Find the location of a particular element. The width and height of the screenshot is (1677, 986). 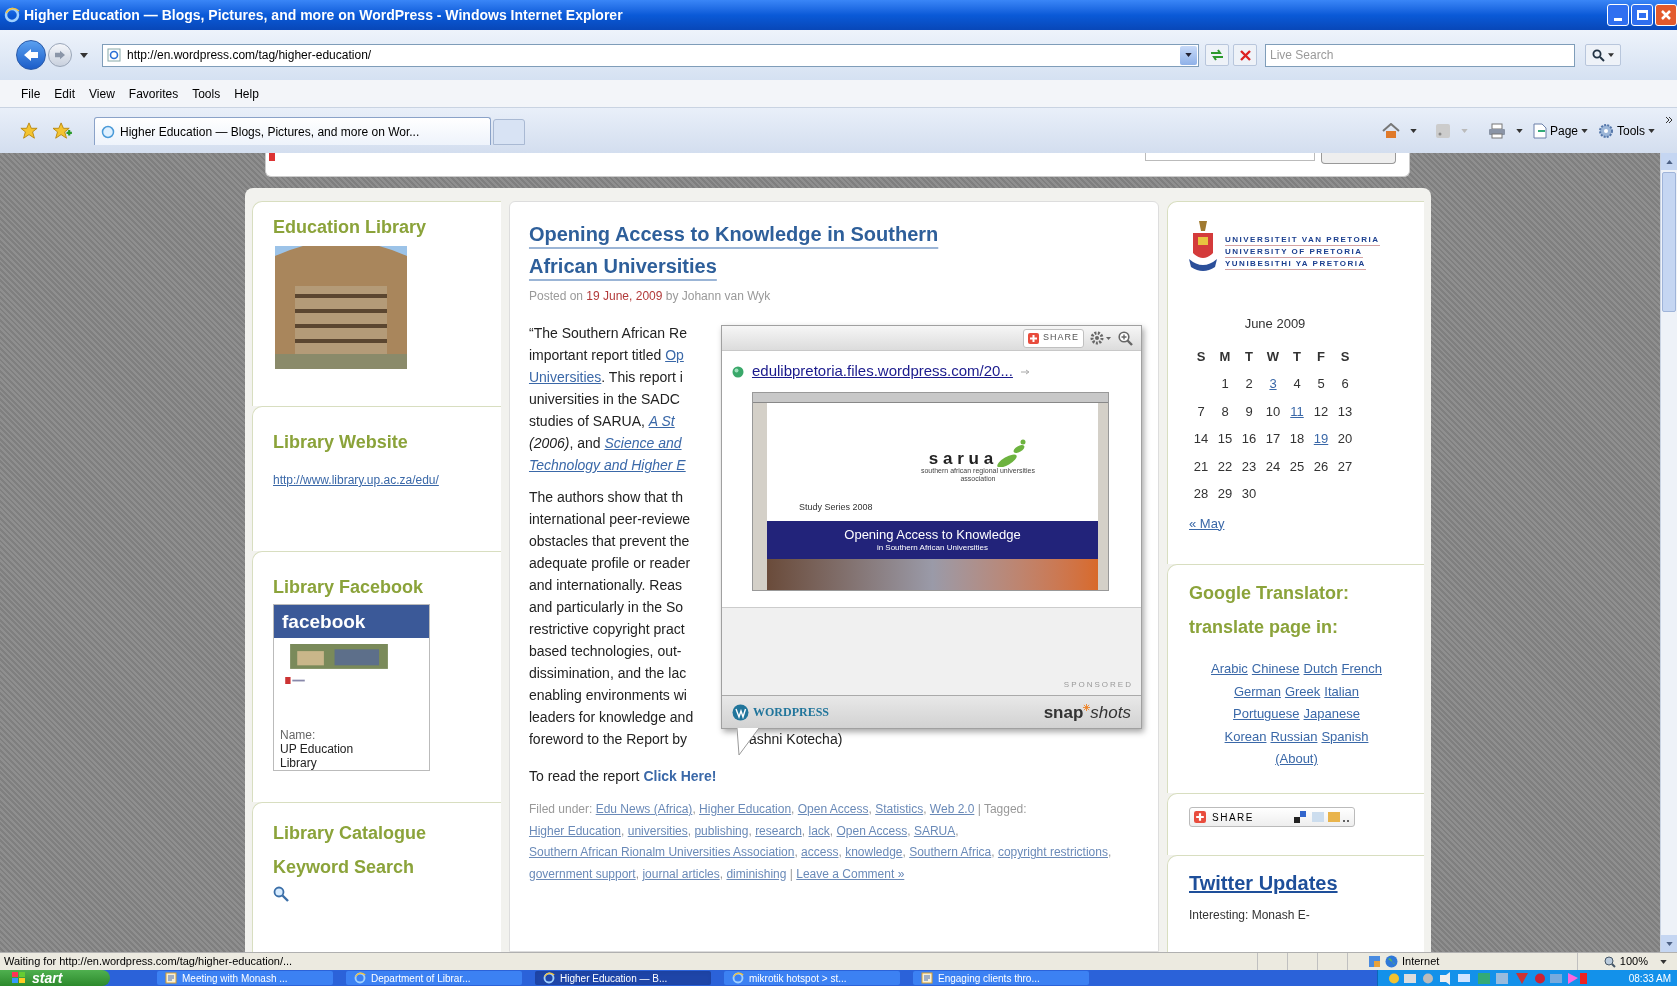

maximize-button is located at coordinates (1642, 15).